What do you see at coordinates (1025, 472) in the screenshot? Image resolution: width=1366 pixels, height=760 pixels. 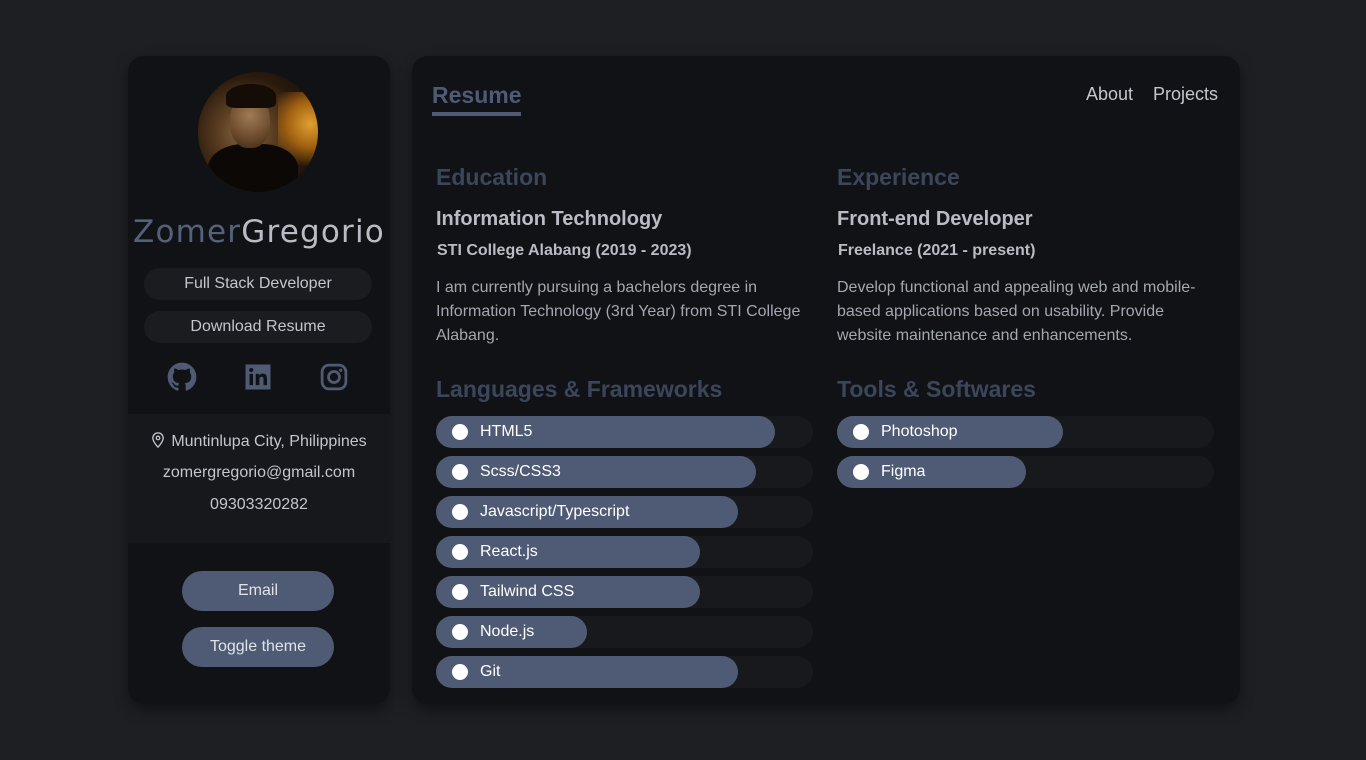 I see `skill-bar: Figma` at bounding box center [1025, 472].